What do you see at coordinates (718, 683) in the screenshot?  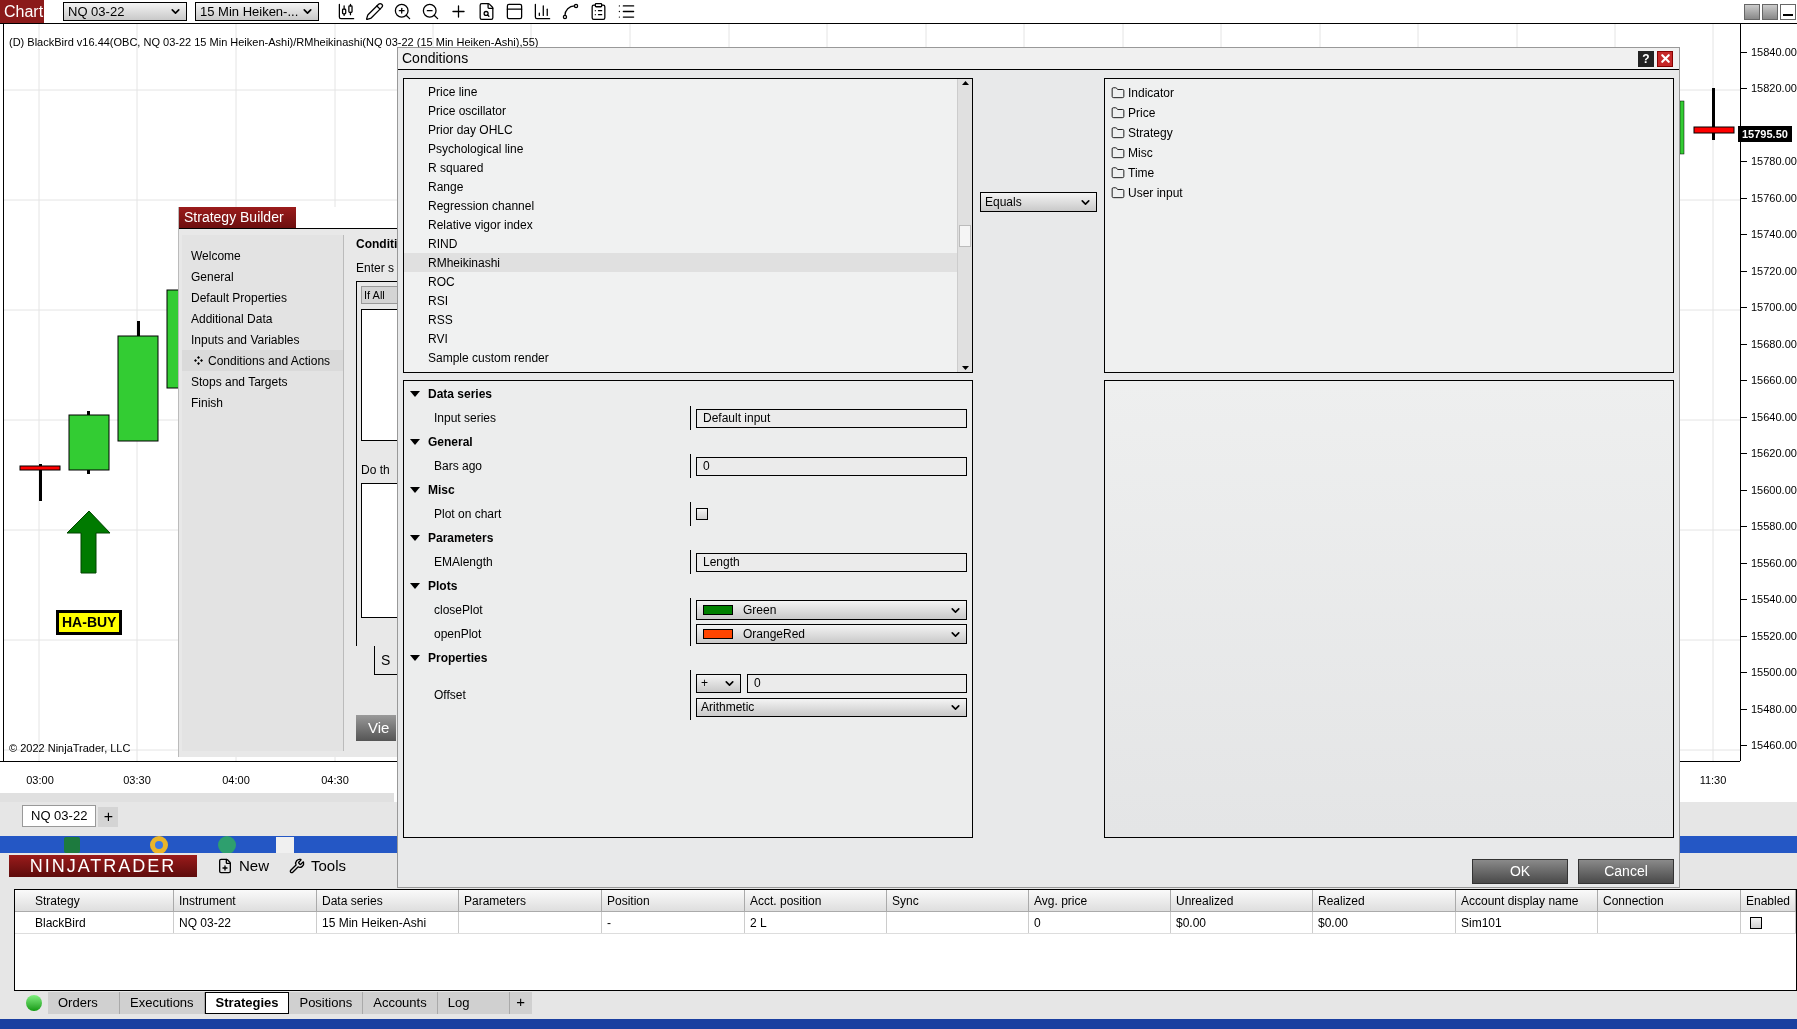 I see `operator-dropdown: +` at bounding box center [718, 683].